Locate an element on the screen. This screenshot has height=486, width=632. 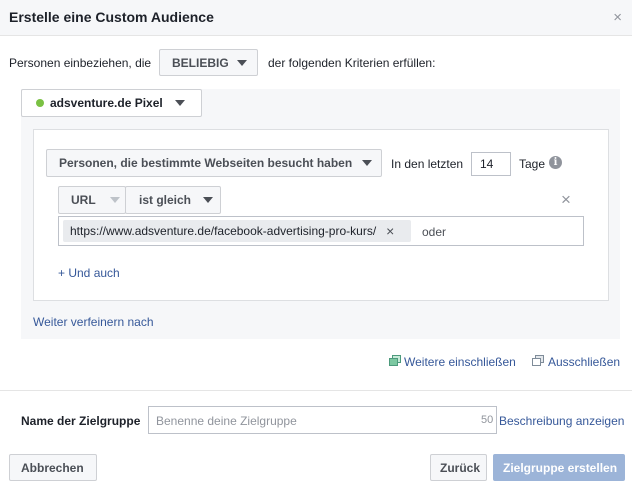
cancel-label: Abbrechen is located at coordinates (52, 467).